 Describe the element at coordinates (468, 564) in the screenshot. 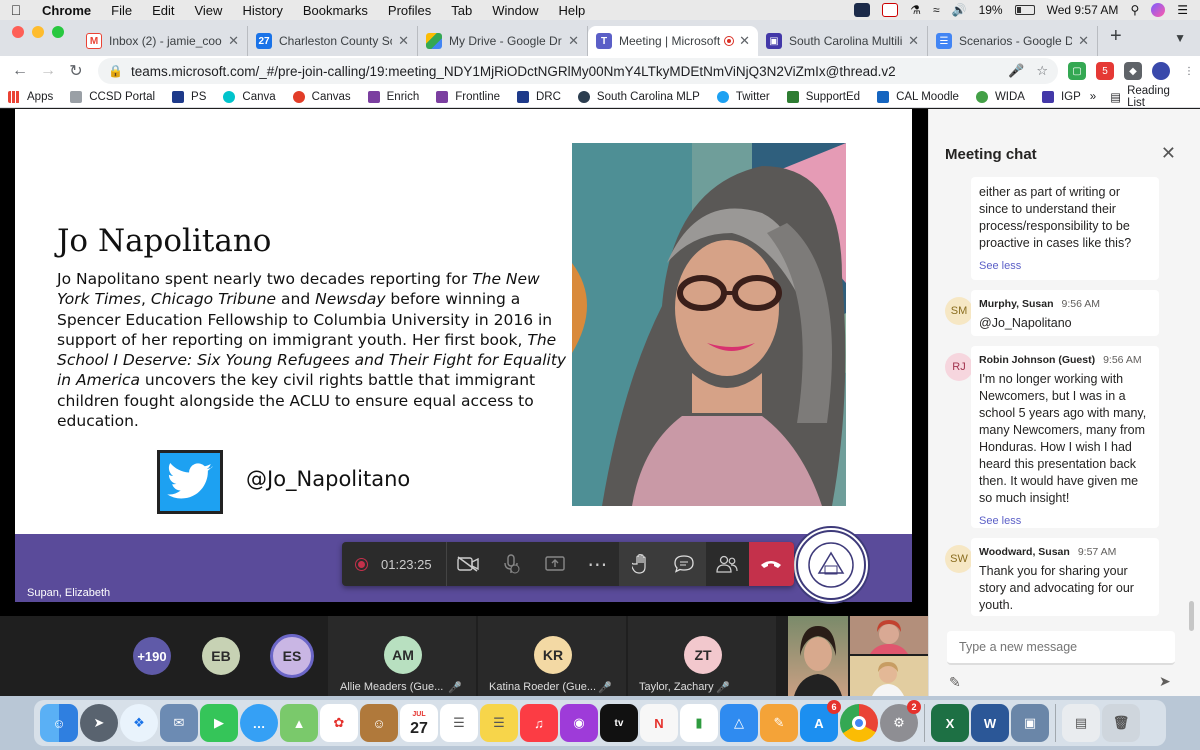

I see `camera-off-button` at that location.